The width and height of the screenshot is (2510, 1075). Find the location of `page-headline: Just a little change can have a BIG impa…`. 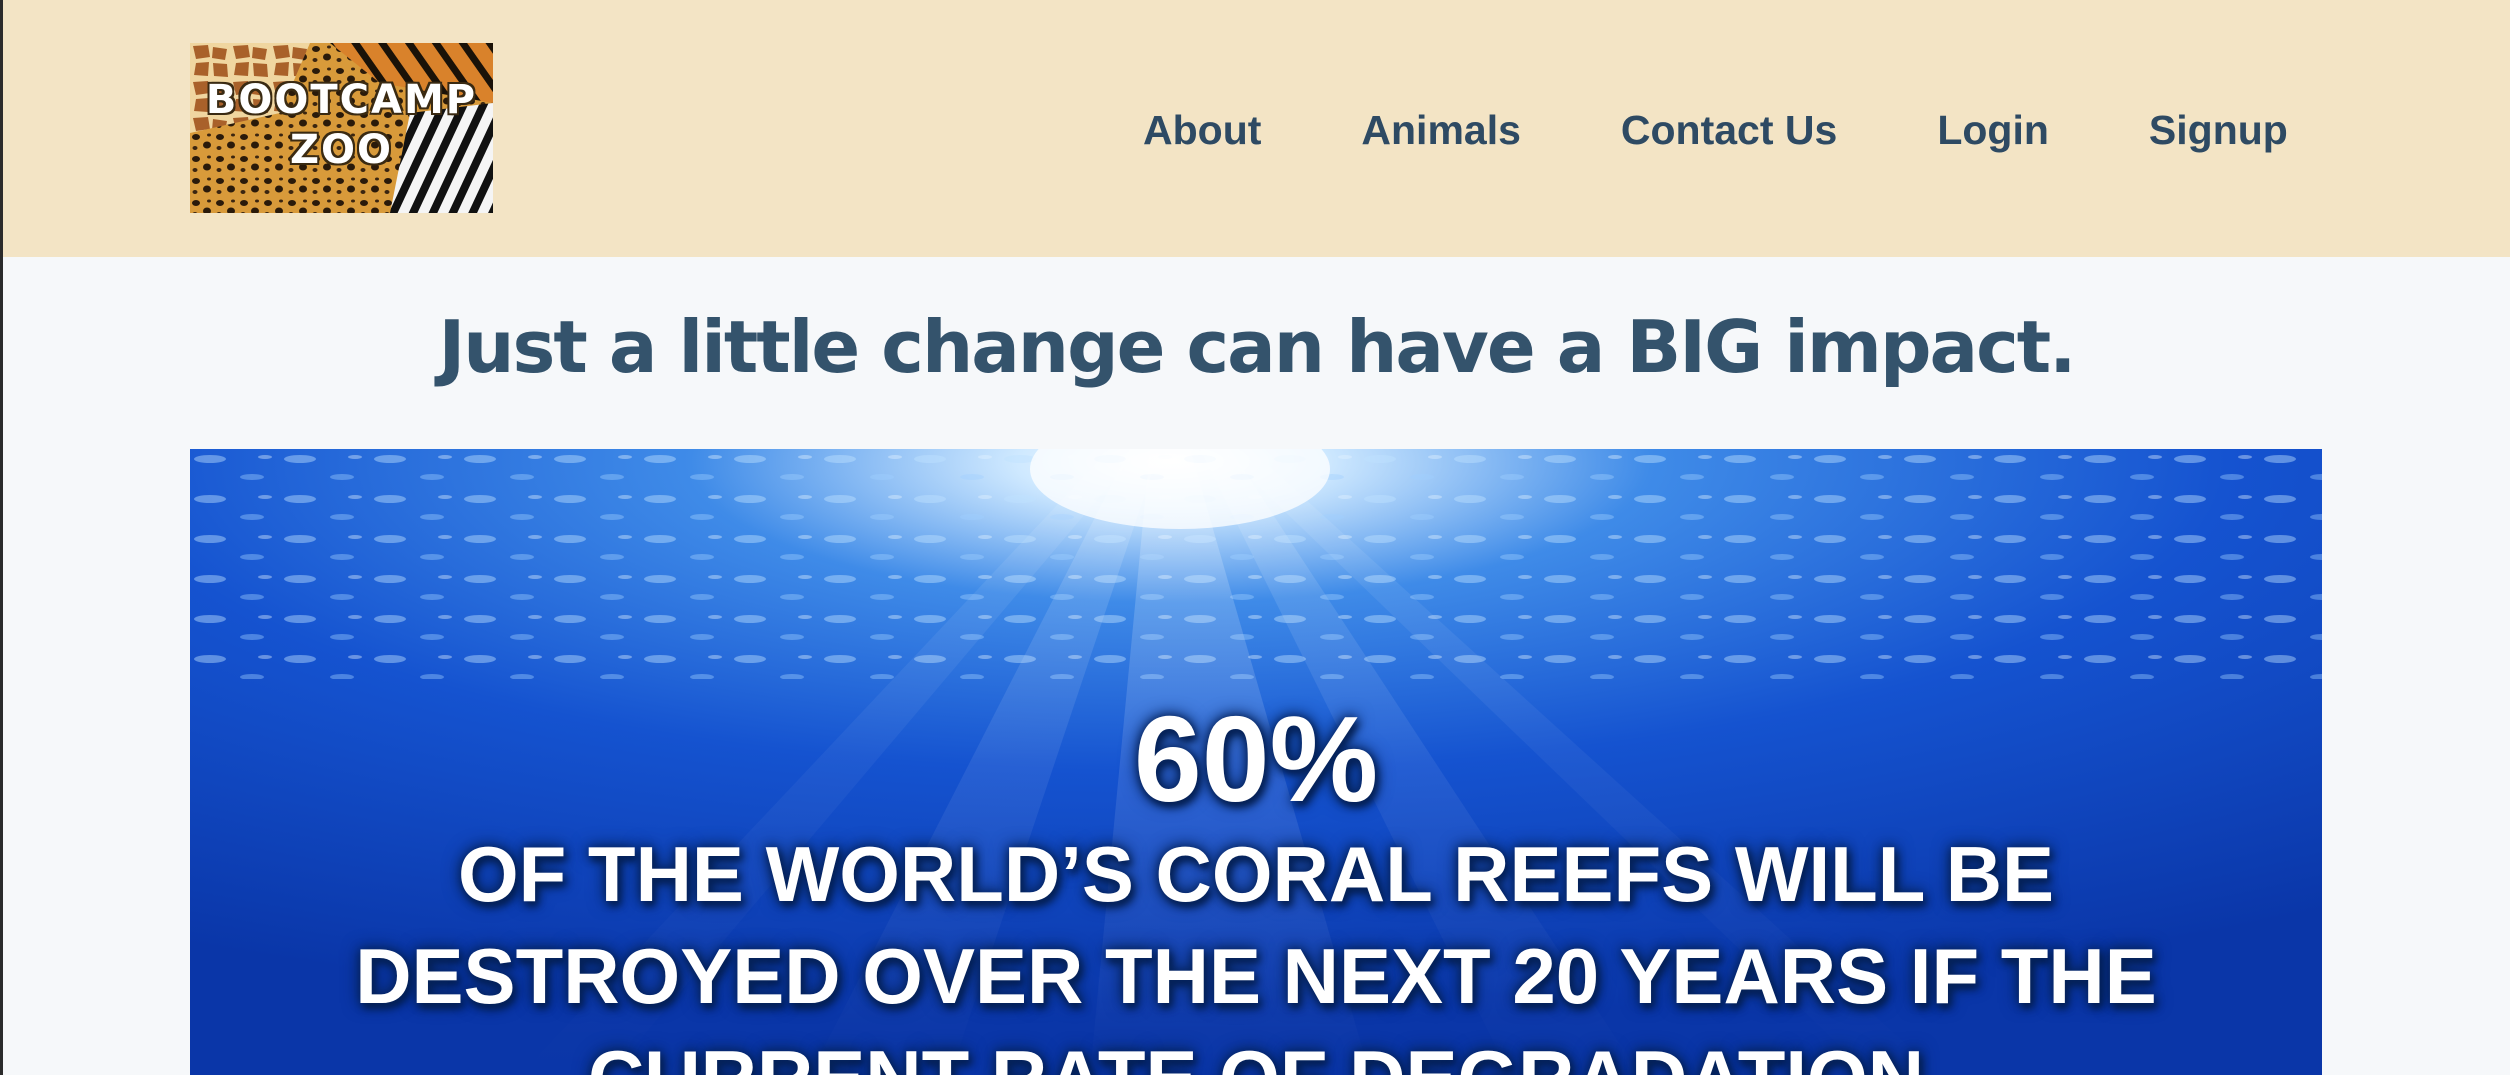

page-headline: Just a little change can have a BIG impa… is located at coordinates (1257, 347).